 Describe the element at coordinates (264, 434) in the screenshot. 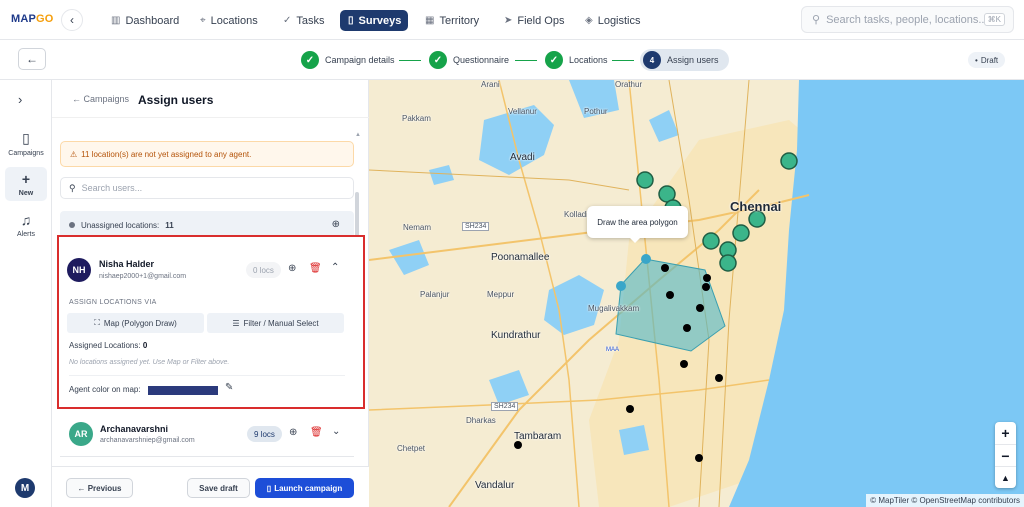

I see `locs-count-pill: 9 locs` at that location.